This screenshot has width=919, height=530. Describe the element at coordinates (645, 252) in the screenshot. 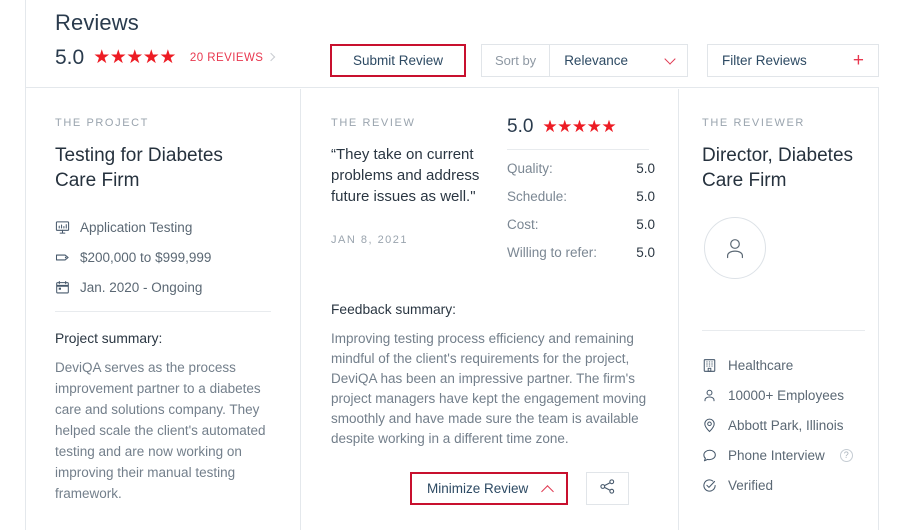

I see `score-value-willing-to-refer: 5.0` at that location.